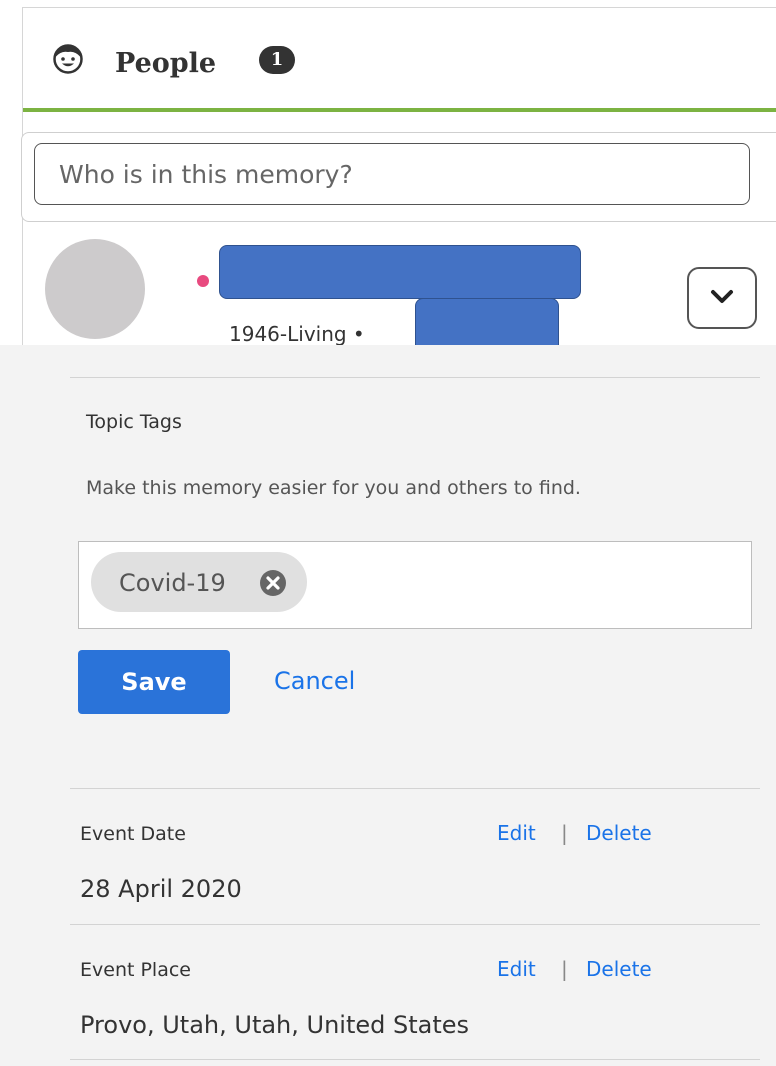  Describe the element at coordinates (203, 281) in the screenshot. I see `status-dot` at that location.